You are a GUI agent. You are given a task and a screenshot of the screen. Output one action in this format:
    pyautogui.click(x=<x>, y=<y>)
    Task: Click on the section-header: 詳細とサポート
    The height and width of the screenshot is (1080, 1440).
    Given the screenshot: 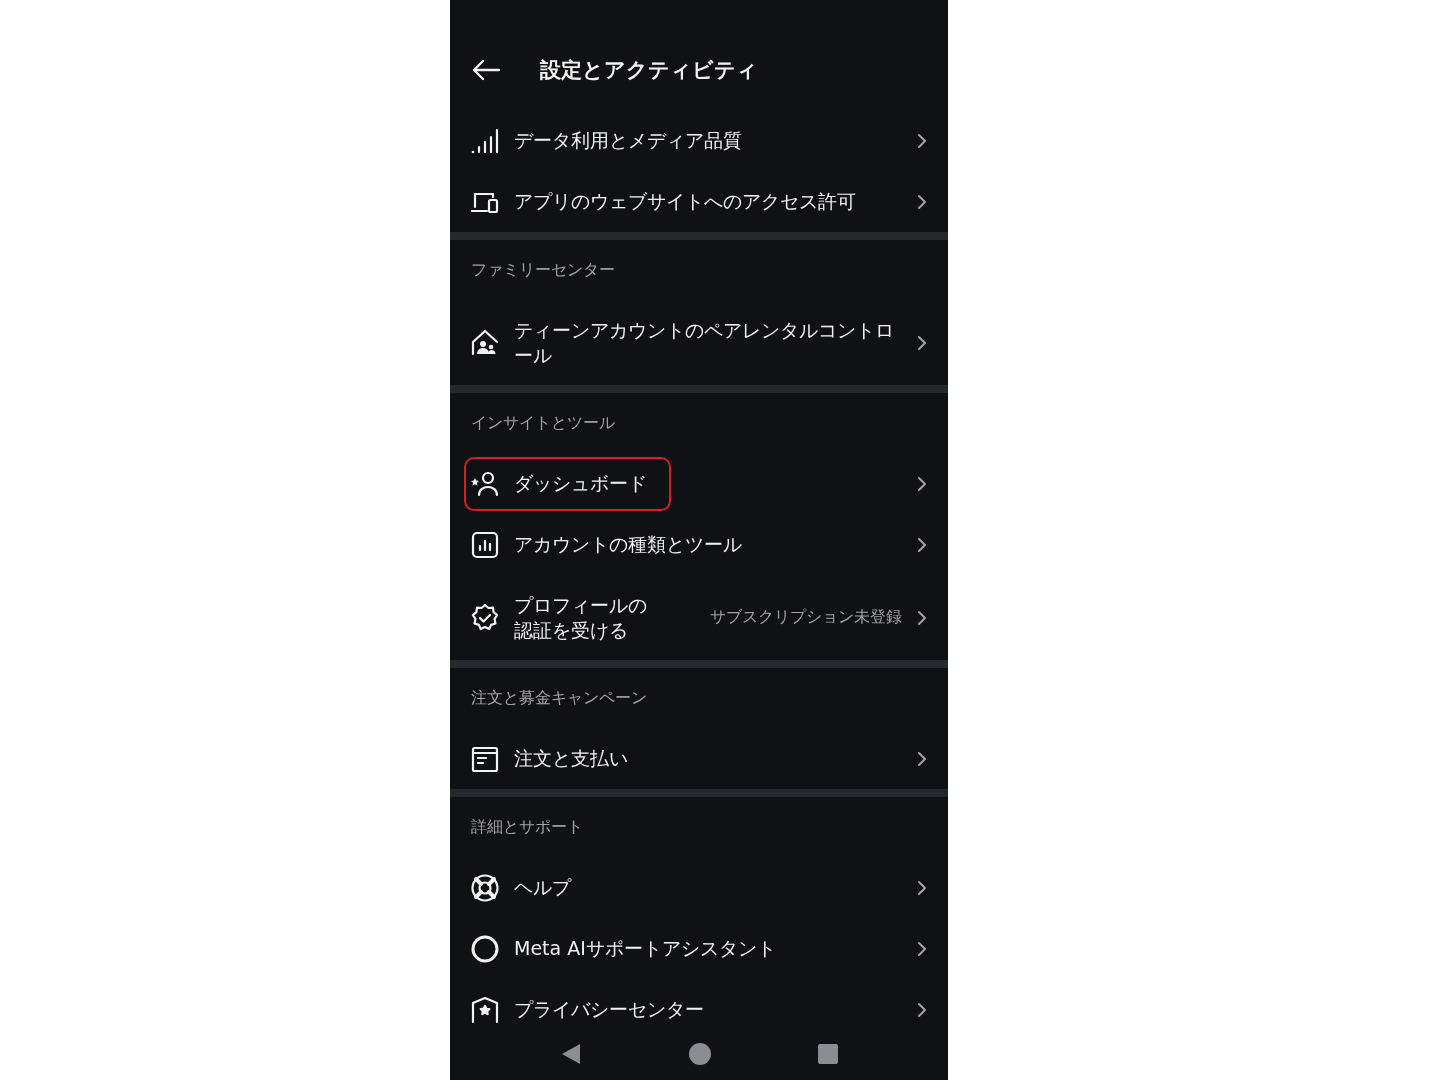 What is the action you would take?
    pyautogui.click(x=527, y=827)
    